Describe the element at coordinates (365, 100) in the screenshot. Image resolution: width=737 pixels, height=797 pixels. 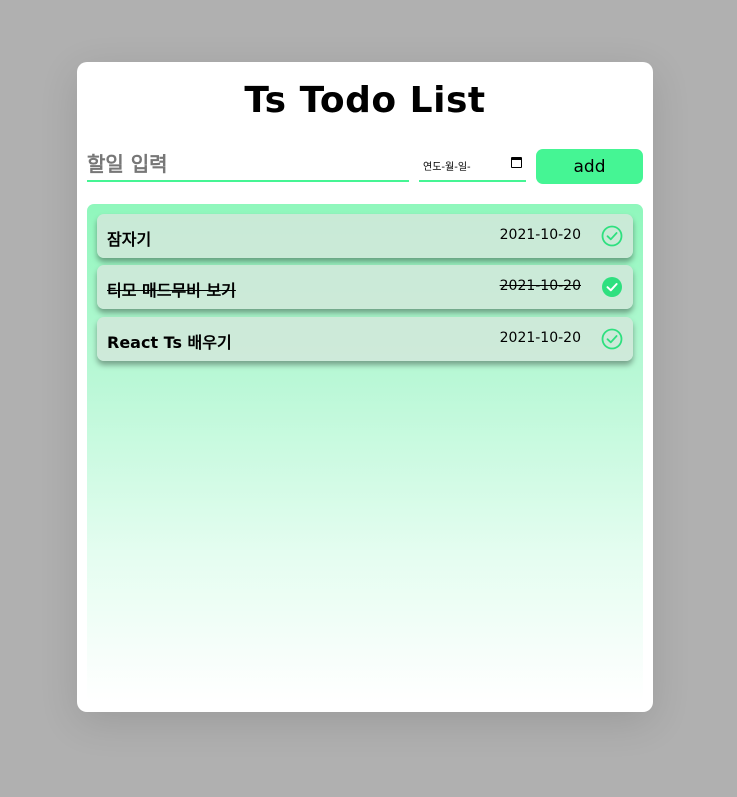
I see `page-title: Ts Todo List` at that location.